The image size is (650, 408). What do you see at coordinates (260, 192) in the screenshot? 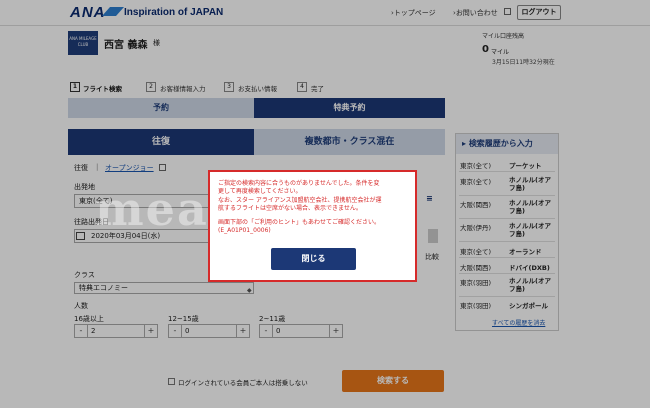
I see `error-line: 更して再度検索してください。` at bounding box center [260, 192].